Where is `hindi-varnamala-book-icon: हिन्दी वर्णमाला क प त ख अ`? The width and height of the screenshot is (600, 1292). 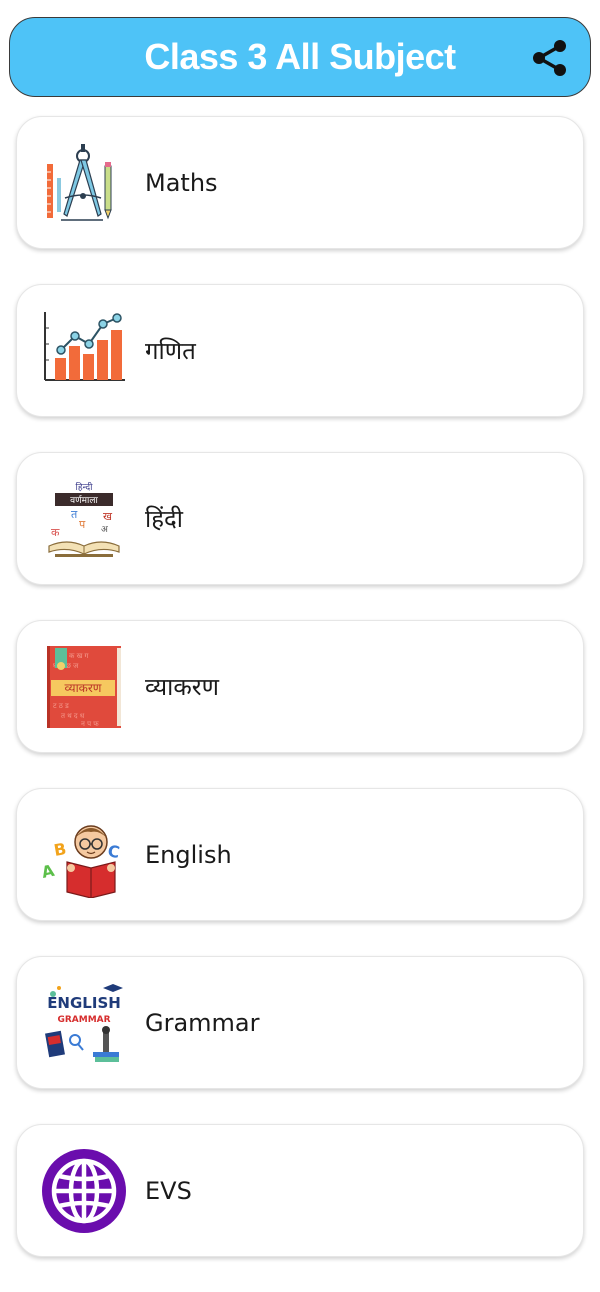 hindi-varnamala-book-icon: हिन्दी वर्णमाला क प त ख अ is located at coordinates (84, 519).